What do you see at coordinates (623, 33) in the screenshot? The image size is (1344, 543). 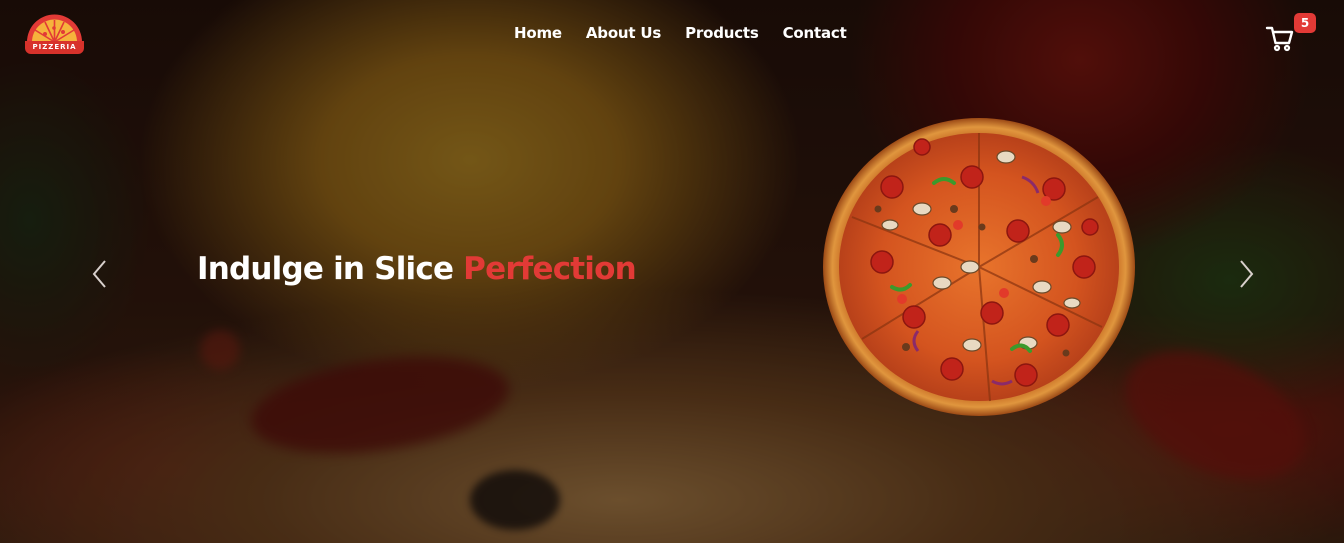 I see `nav-item-about-us: About Us` at bounding box center [623, 33].